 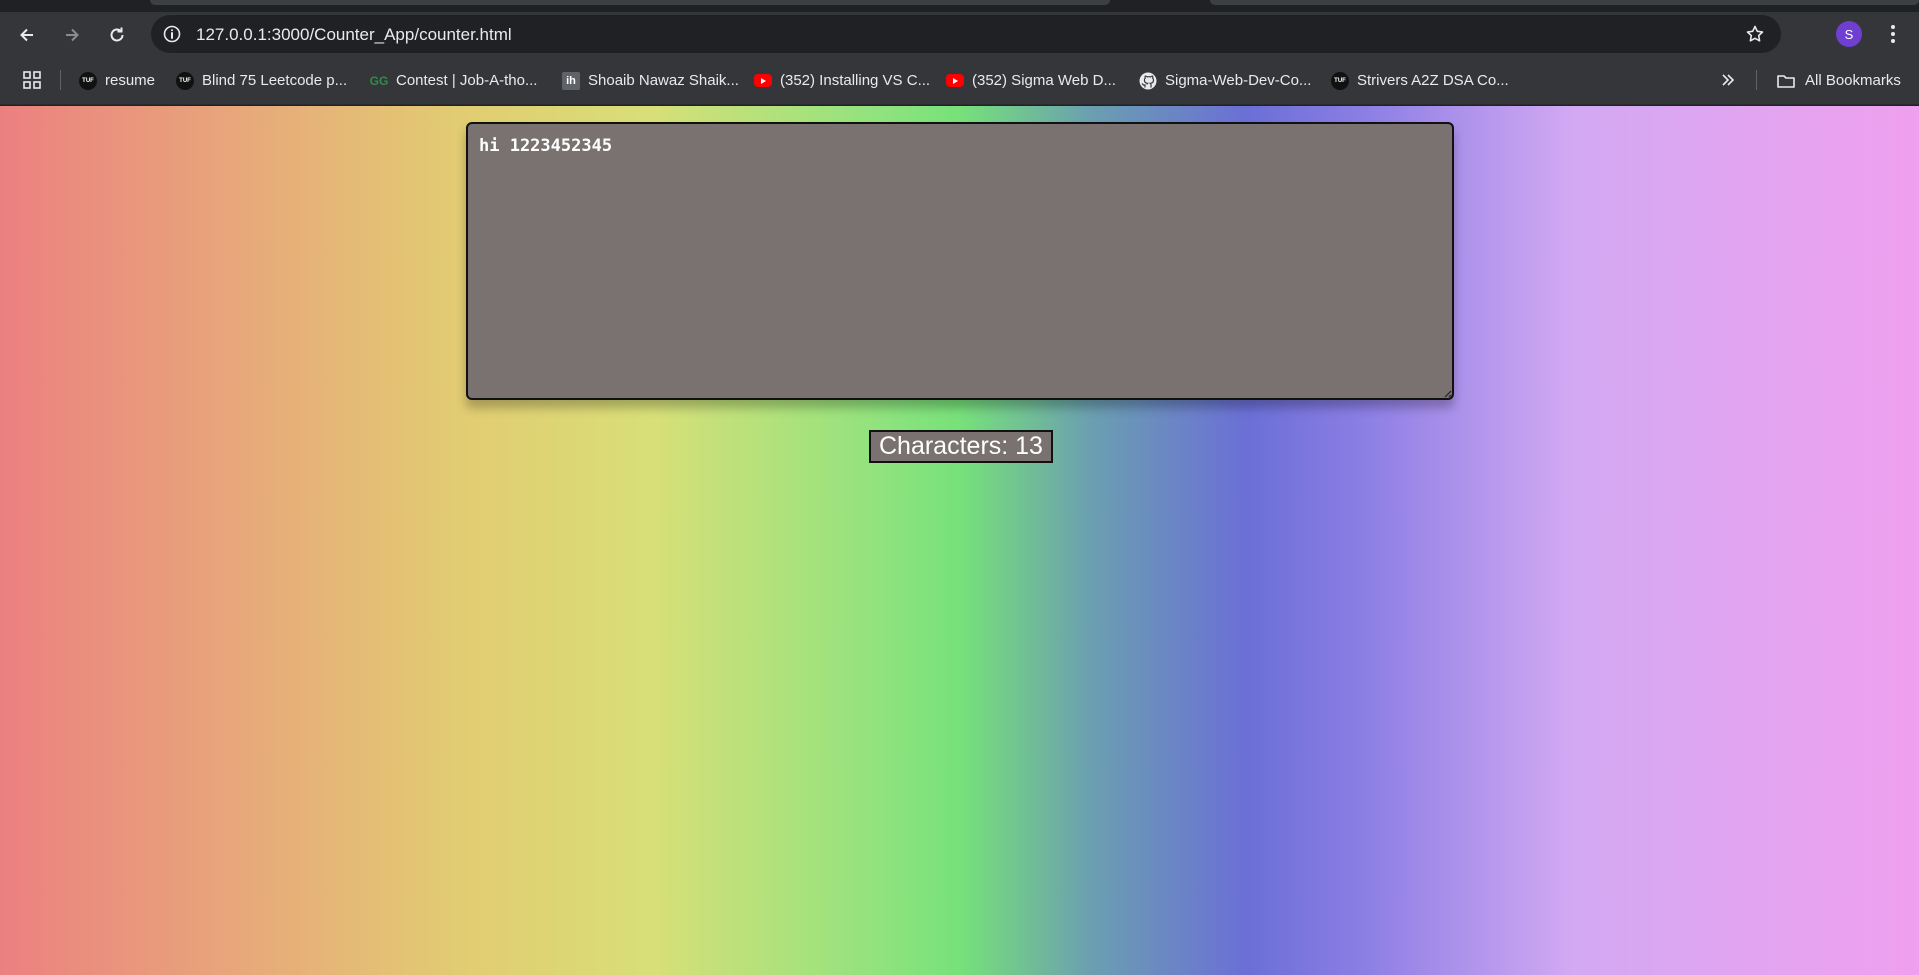 I want to click on forward-button, so click(x=72, y=35).